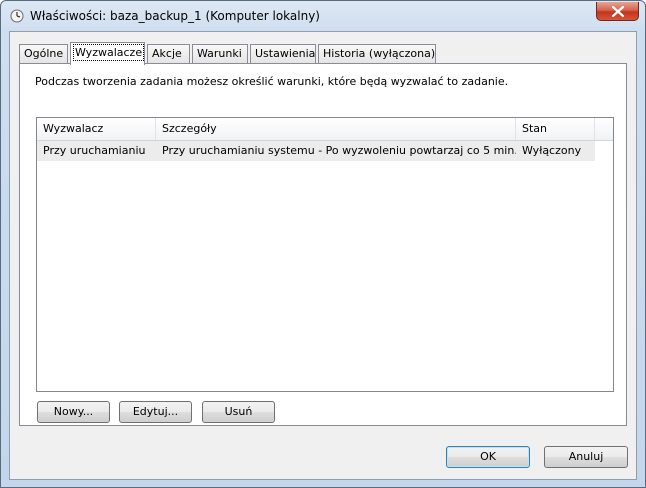  Describe the element at coordinates (238, 412) in the screenshot. I see `delete-button: Usuń` at that location.